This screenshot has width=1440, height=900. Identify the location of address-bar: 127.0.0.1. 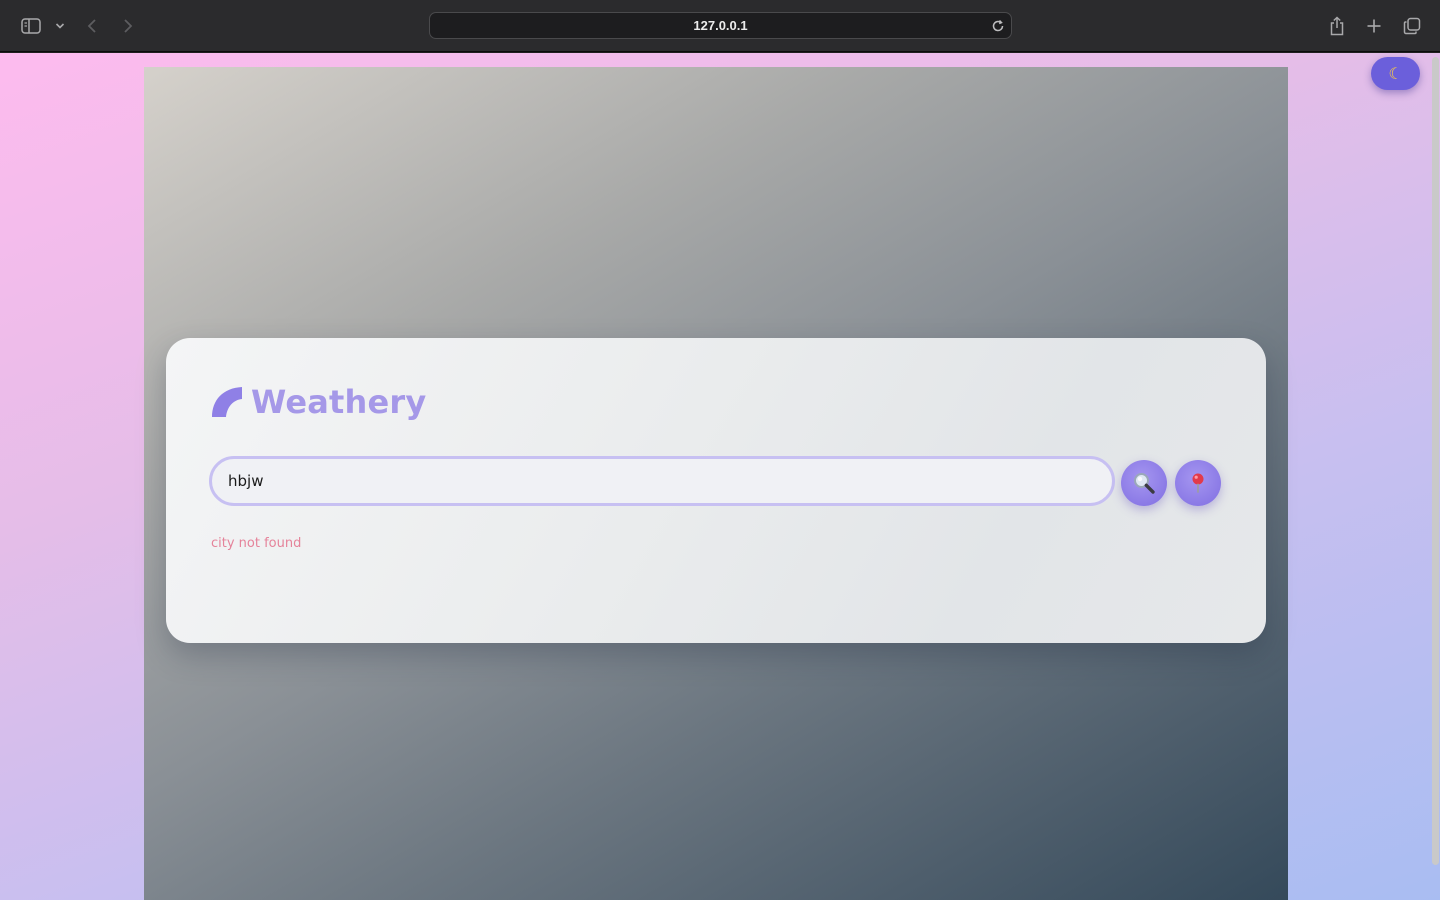
(720, 25).